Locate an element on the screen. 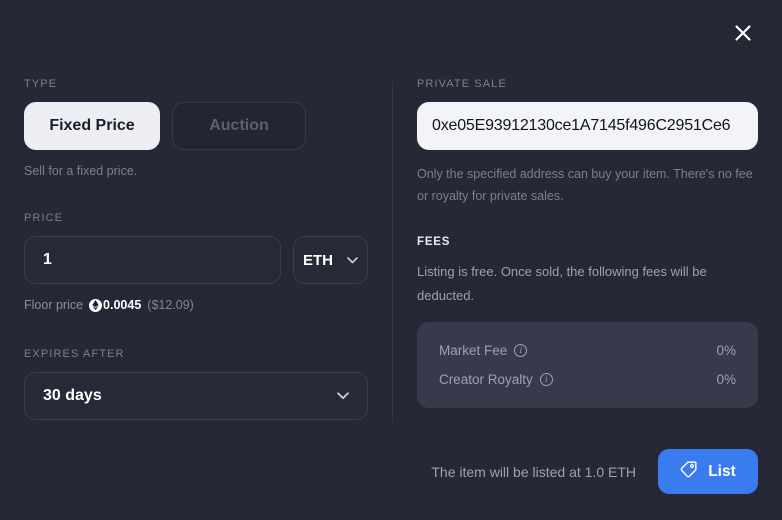  fee-row-creator-royalty-label: Creator Royalty is located at coordinates (486, 379).